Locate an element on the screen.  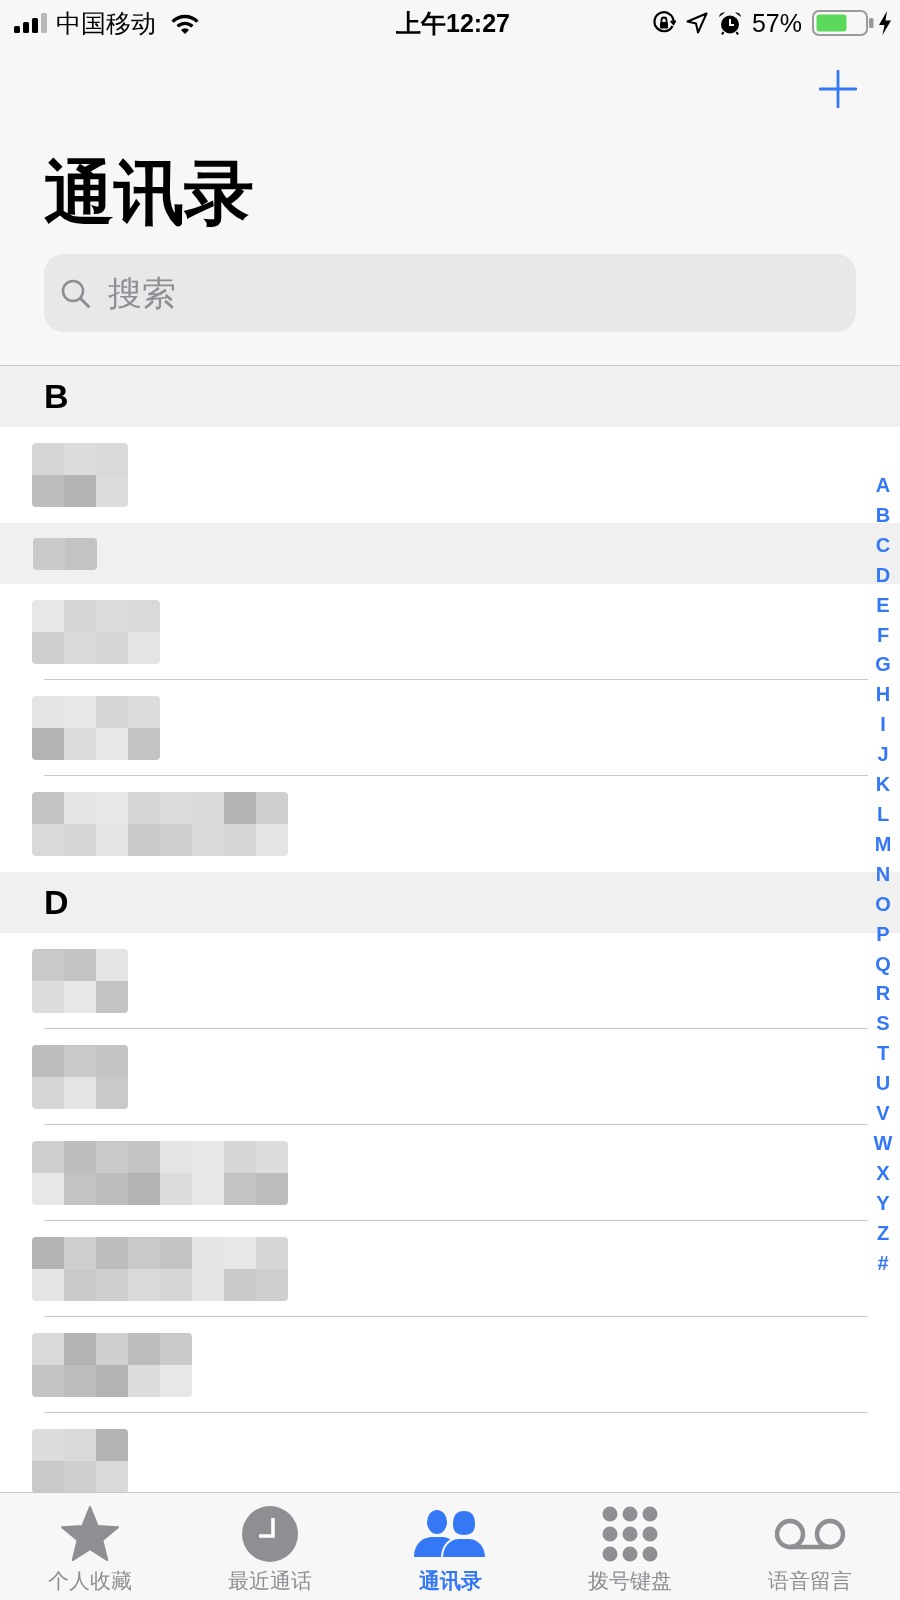
index-letter: I is located at coordinates (883, 725).